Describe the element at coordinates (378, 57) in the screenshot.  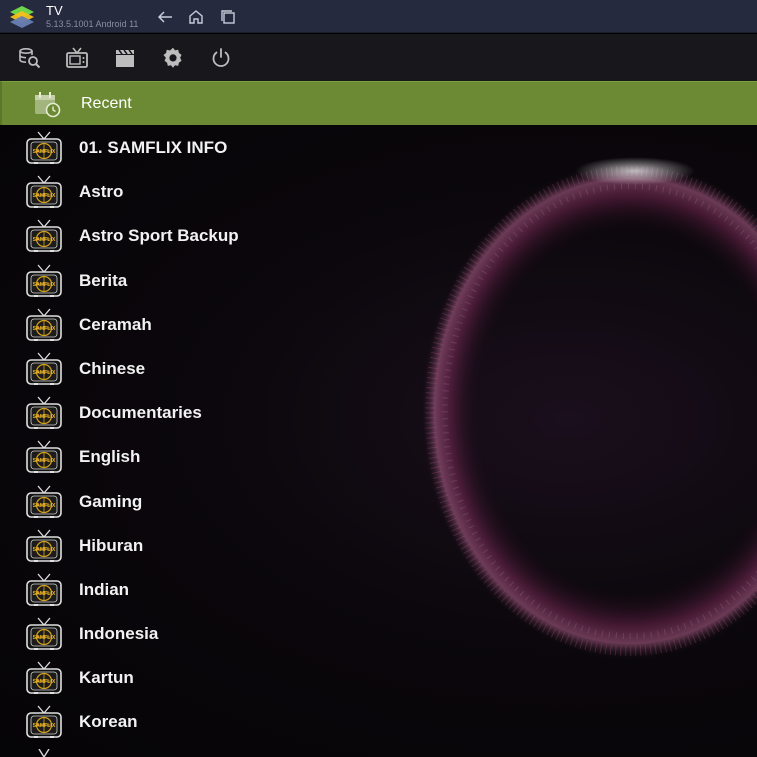
I see `app-toolbar` at that location.